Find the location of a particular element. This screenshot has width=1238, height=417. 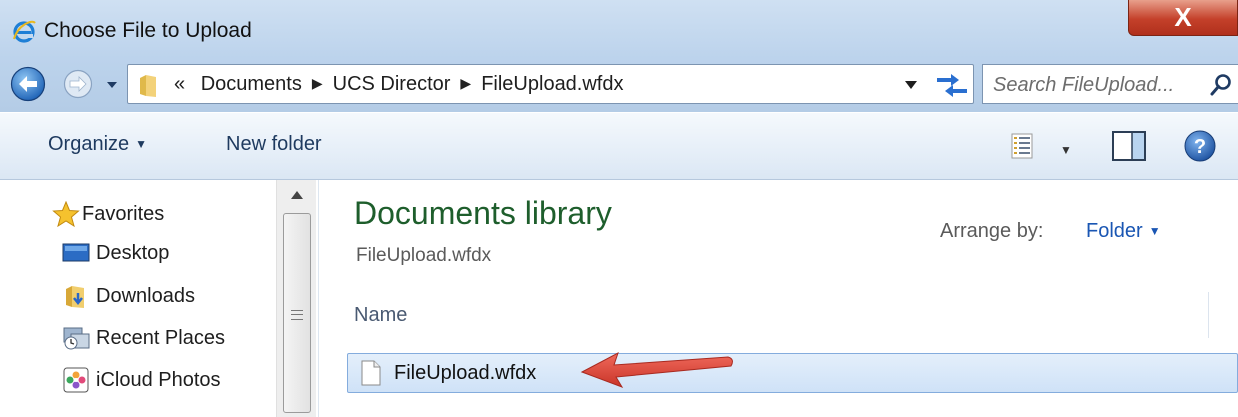

search-icon is located at coordinates (1221, 85).